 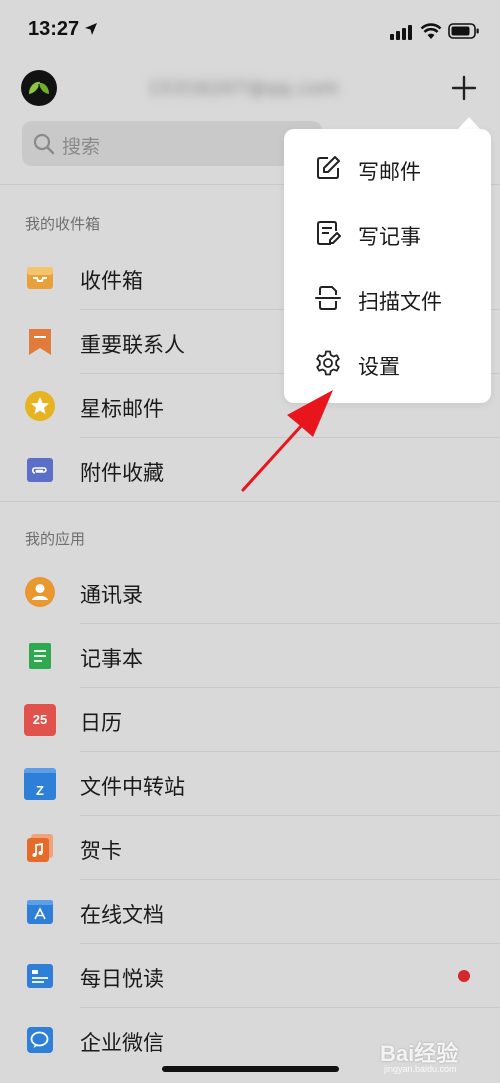 What do you see at coordinates (40, 976) in the screenshot?
I see `reading-icon` at bounding box center [40, 976].